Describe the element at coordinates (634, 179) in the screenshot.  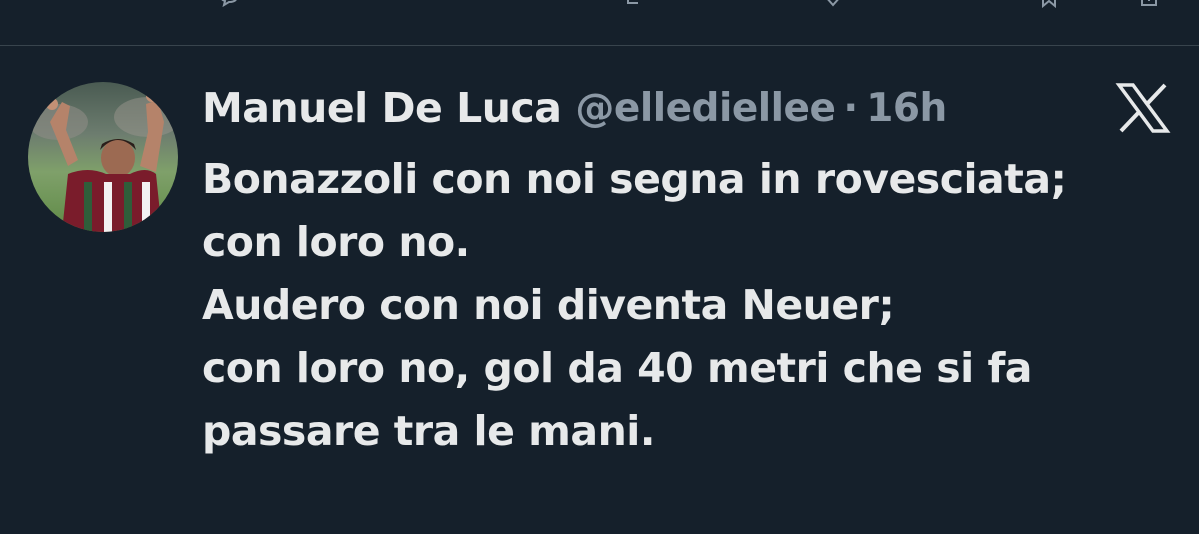
I see `tweet-text-line: Bonazzoli con noi segna in rovesciata;` at that location.